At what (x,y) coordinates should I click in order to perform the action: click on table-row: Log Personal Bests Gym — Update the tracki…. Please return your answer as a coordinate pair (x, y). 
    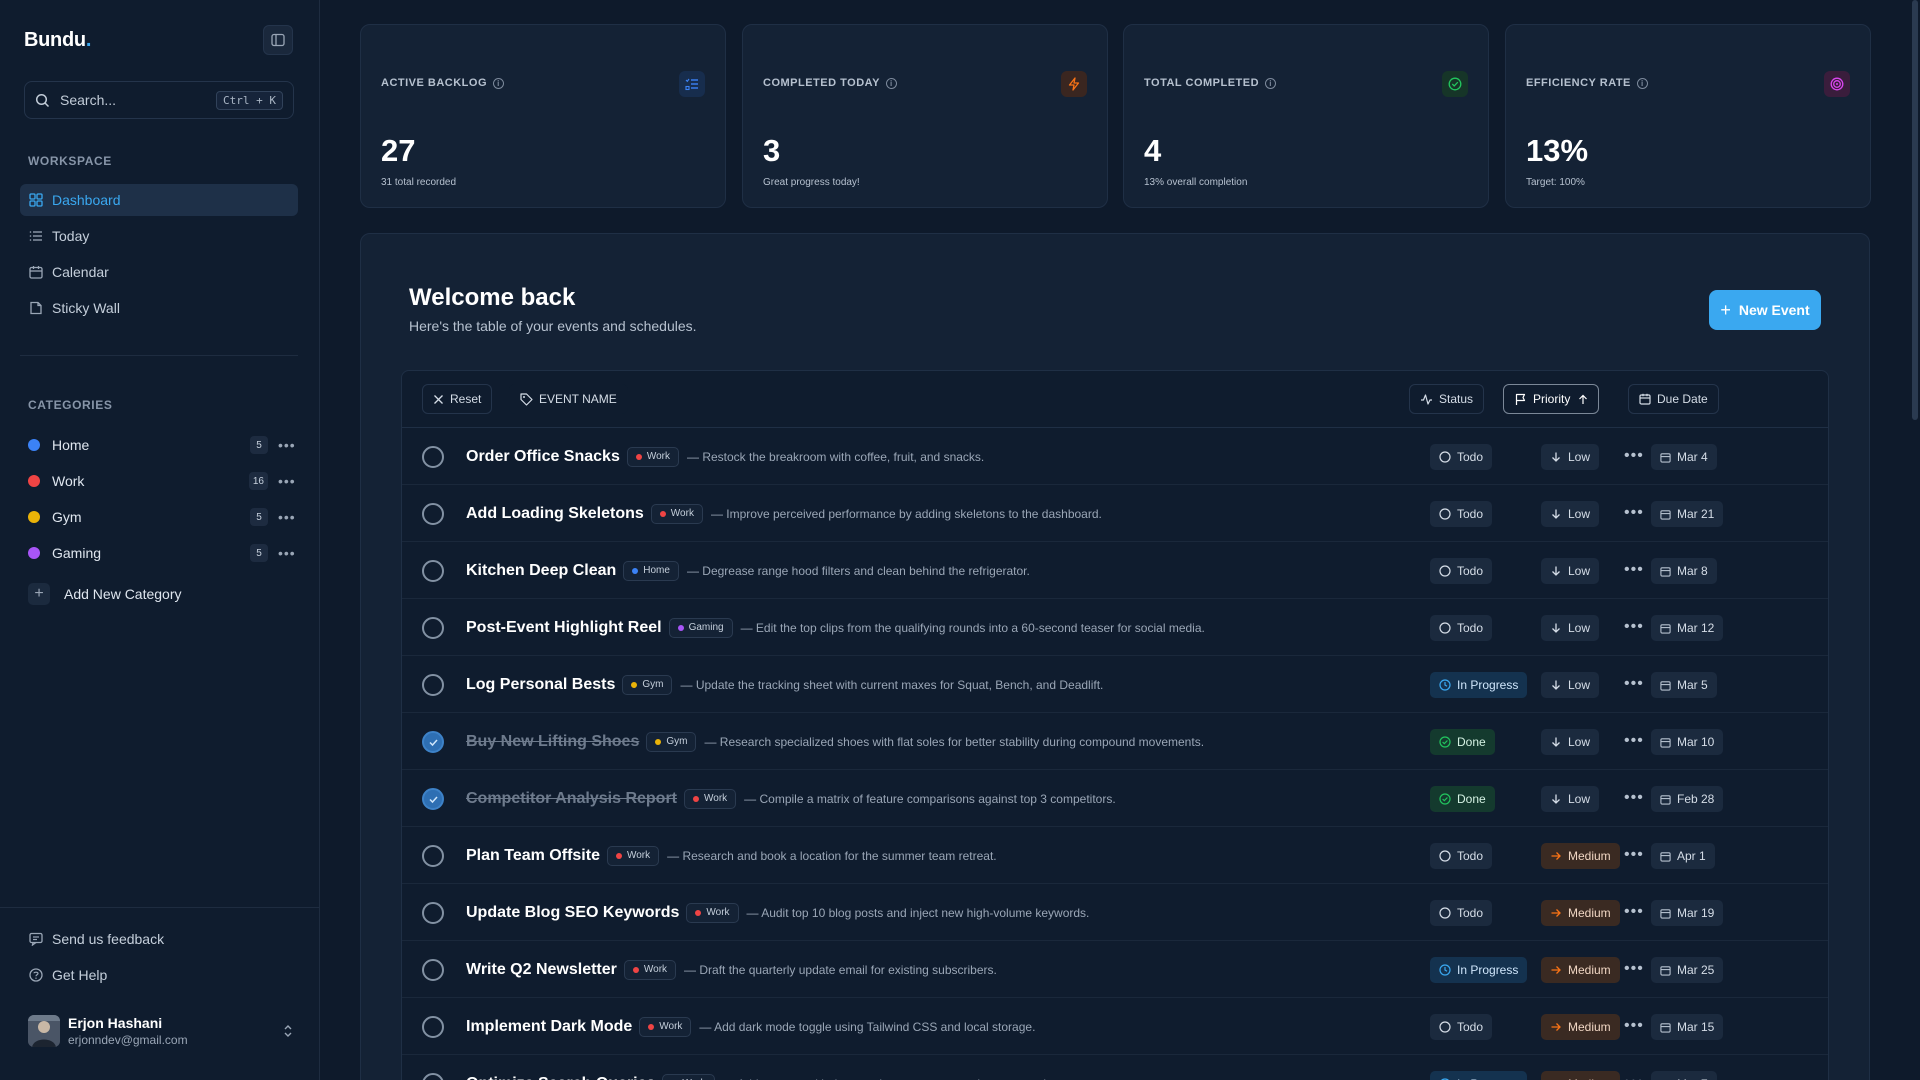
    Looking at the image, I should click on (1115, 684).